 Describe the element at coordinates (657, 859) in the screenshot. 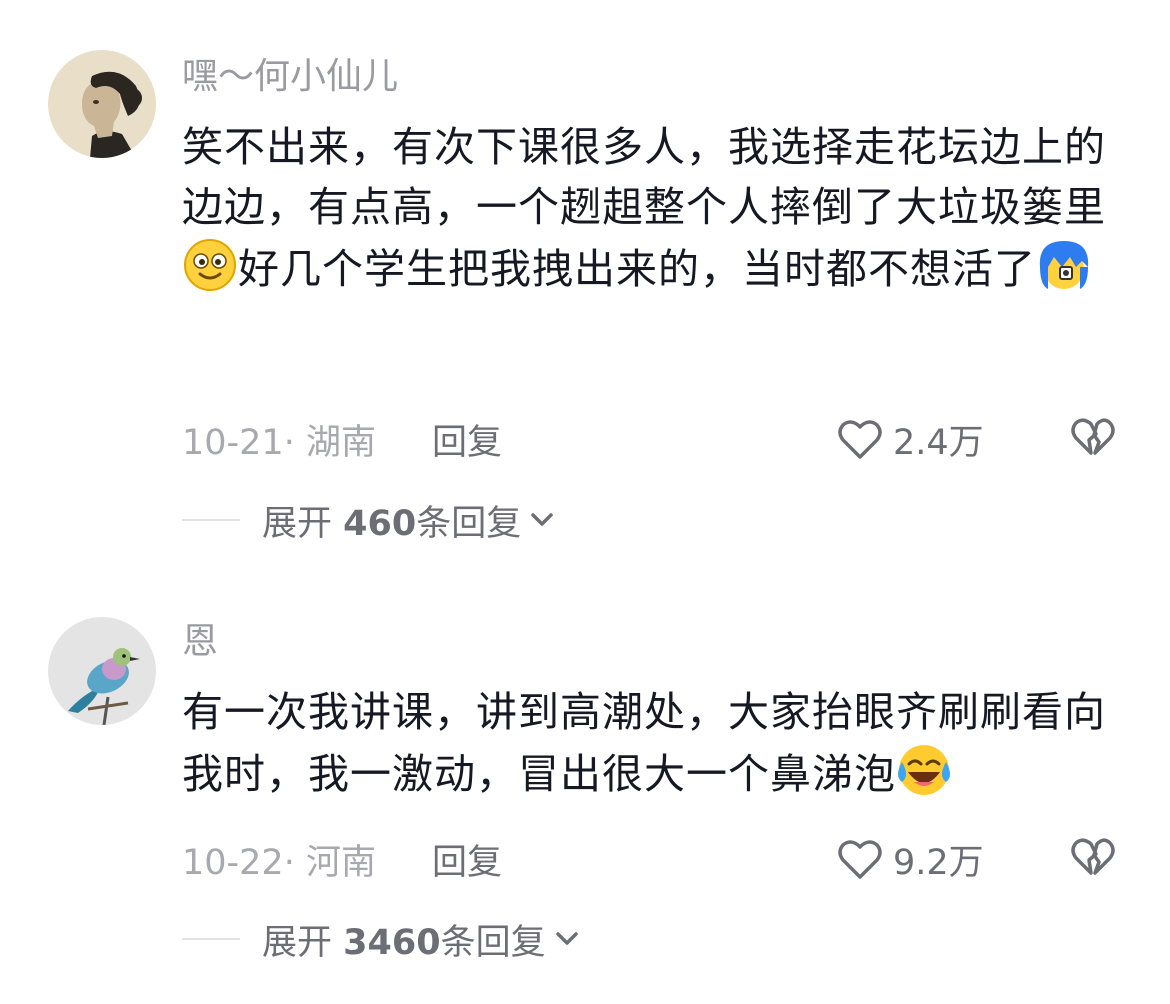

I see `comment-meta: 10-22· 河南 回复 9.2万` at that location.